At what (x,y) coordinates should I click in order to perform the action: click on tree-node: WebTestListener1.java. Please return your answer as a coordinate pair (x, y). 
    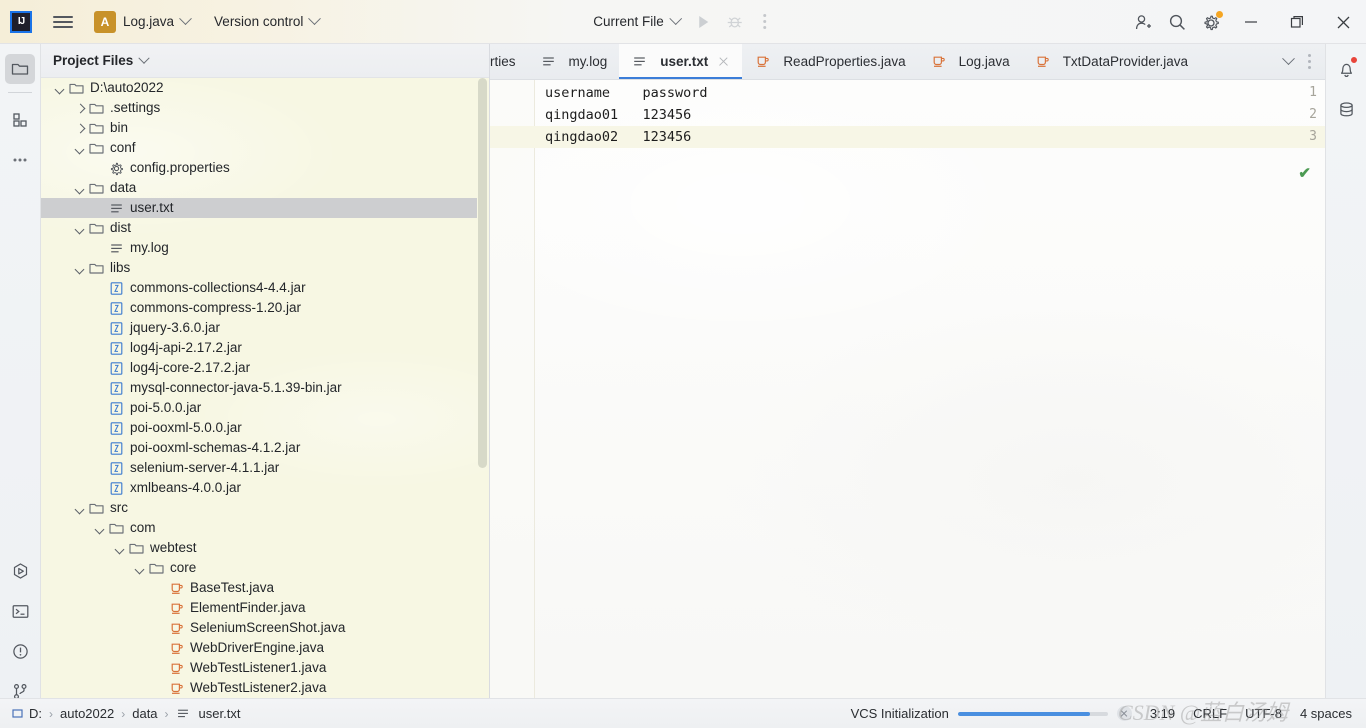
    Looking at the image, I should click on (265, 668).